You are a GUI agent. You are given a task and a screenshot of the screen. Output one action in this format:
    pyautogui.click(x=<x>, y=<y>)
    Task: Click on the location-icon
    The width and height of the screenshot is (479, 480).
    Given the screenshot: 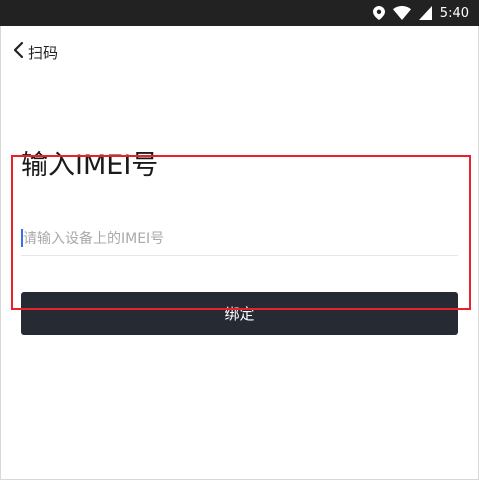 What is the action you would take?
    pyautogui.click(x=378, y=13)
    